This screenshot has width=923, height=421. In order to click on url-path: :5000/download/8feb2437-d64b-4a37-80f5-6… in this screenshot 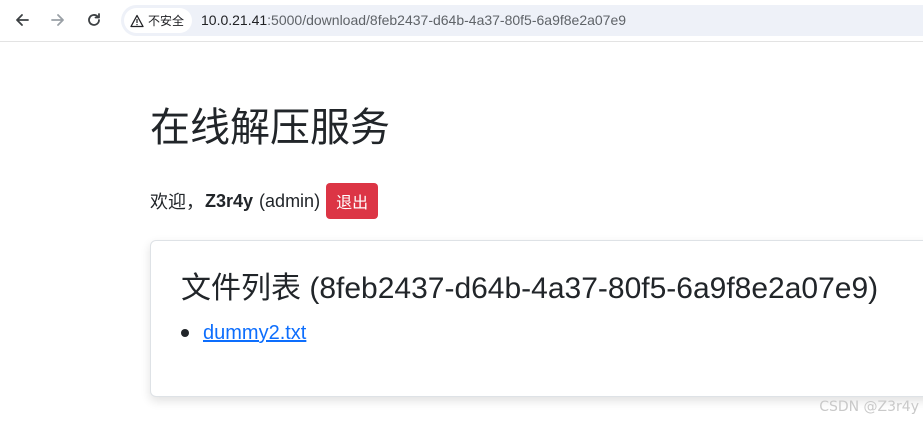, I will do `click(447, 20)`.